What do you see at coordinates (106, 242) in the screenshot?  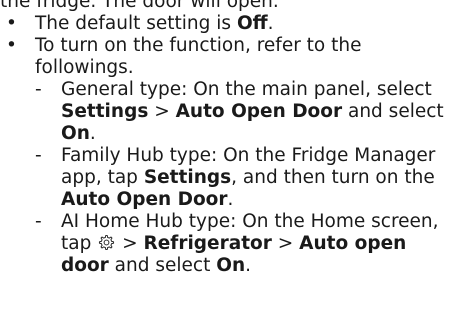 I see `gear-icon` at bounding box center [106, 242].